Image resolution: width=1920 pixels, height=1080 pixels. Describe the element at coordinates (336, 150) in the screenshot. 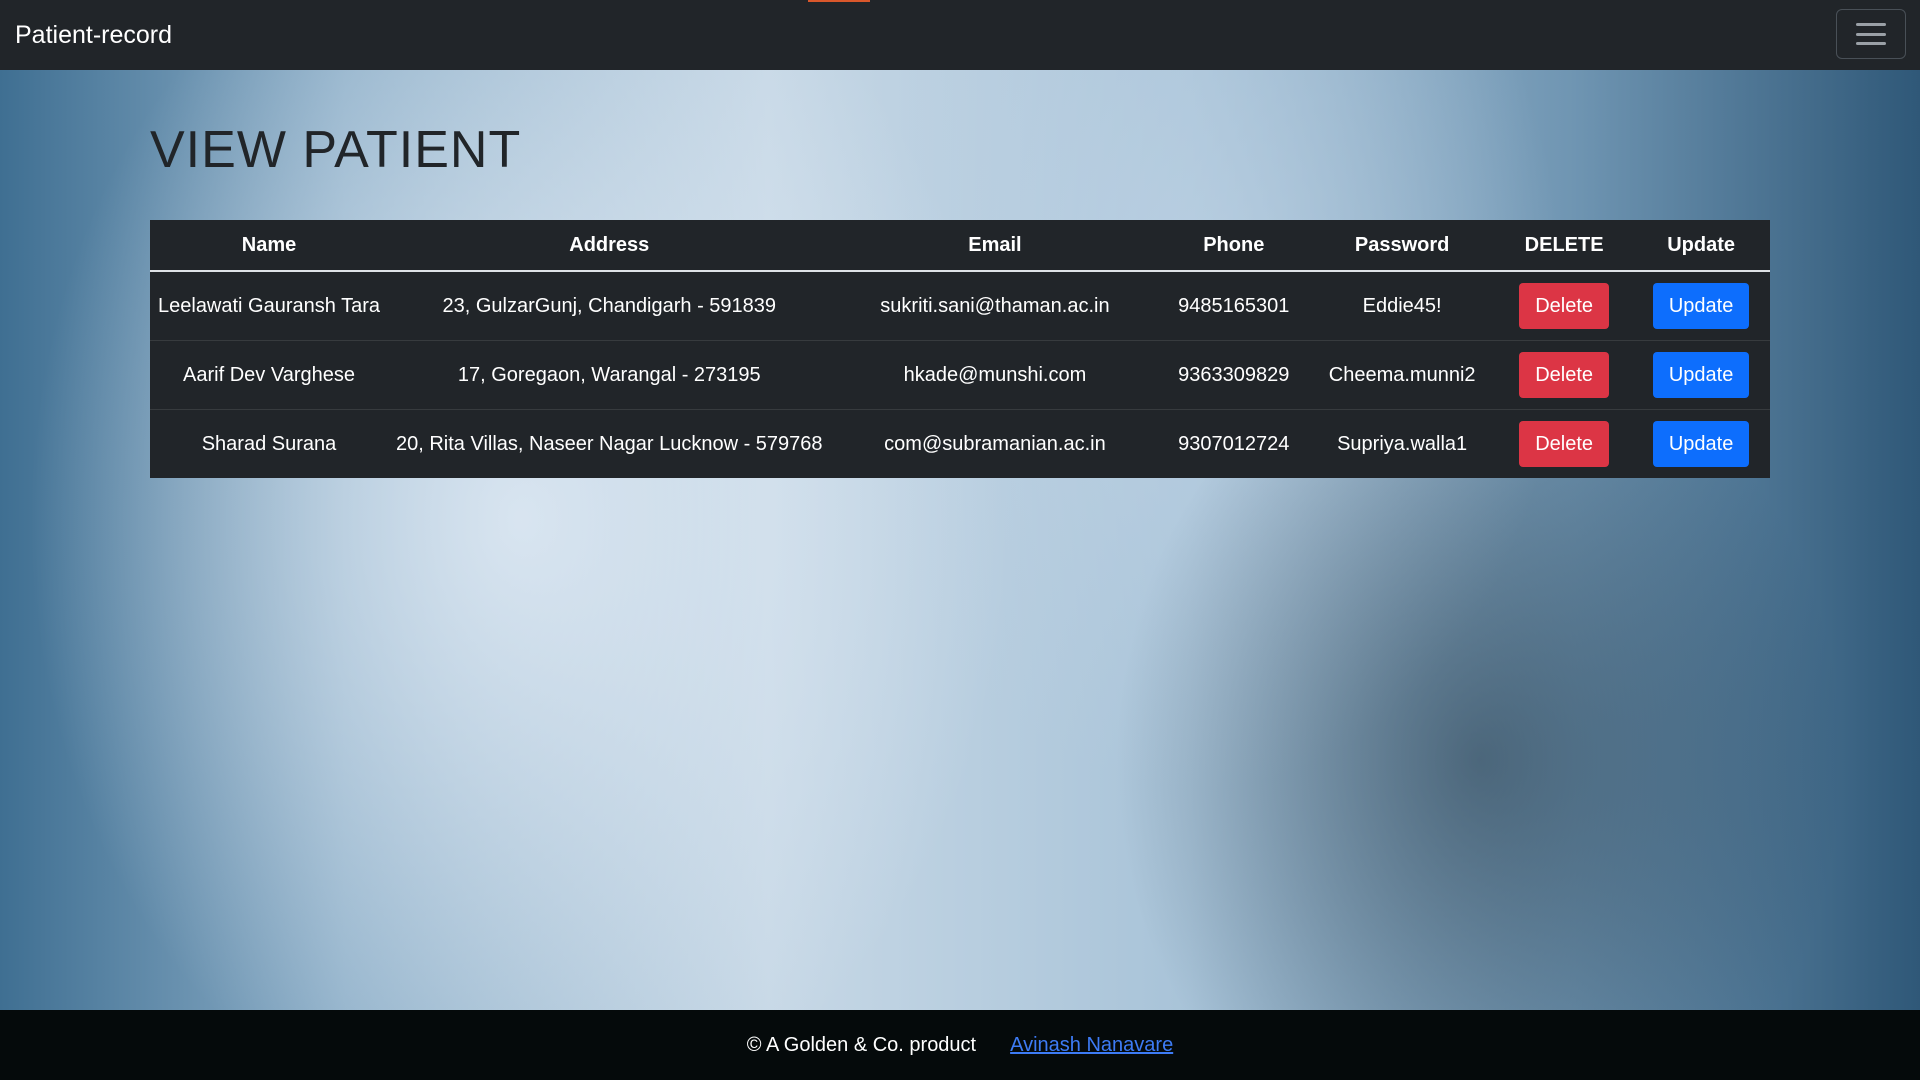

I see `page-title: VIEW PATIENT` at that location.